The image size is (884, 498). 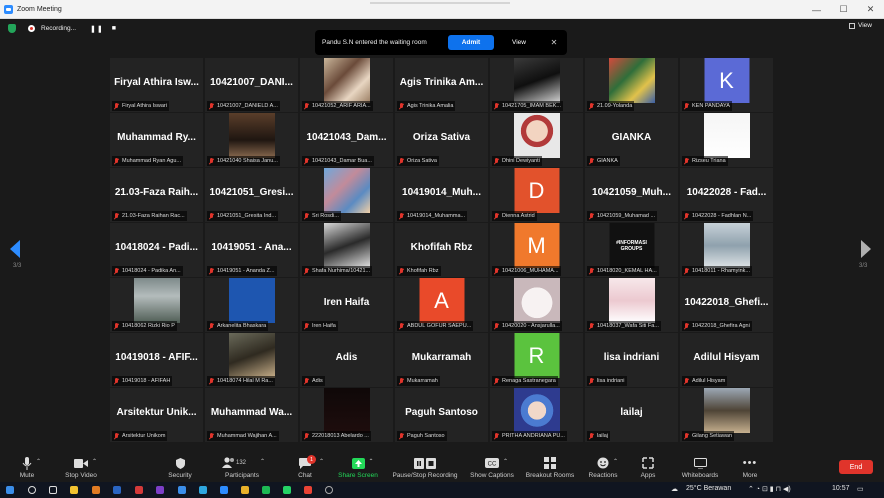 What do you see at coordinates (96, 490) in the screenshot?
I see `illustrator-icon` at bounding box center [96, 490].